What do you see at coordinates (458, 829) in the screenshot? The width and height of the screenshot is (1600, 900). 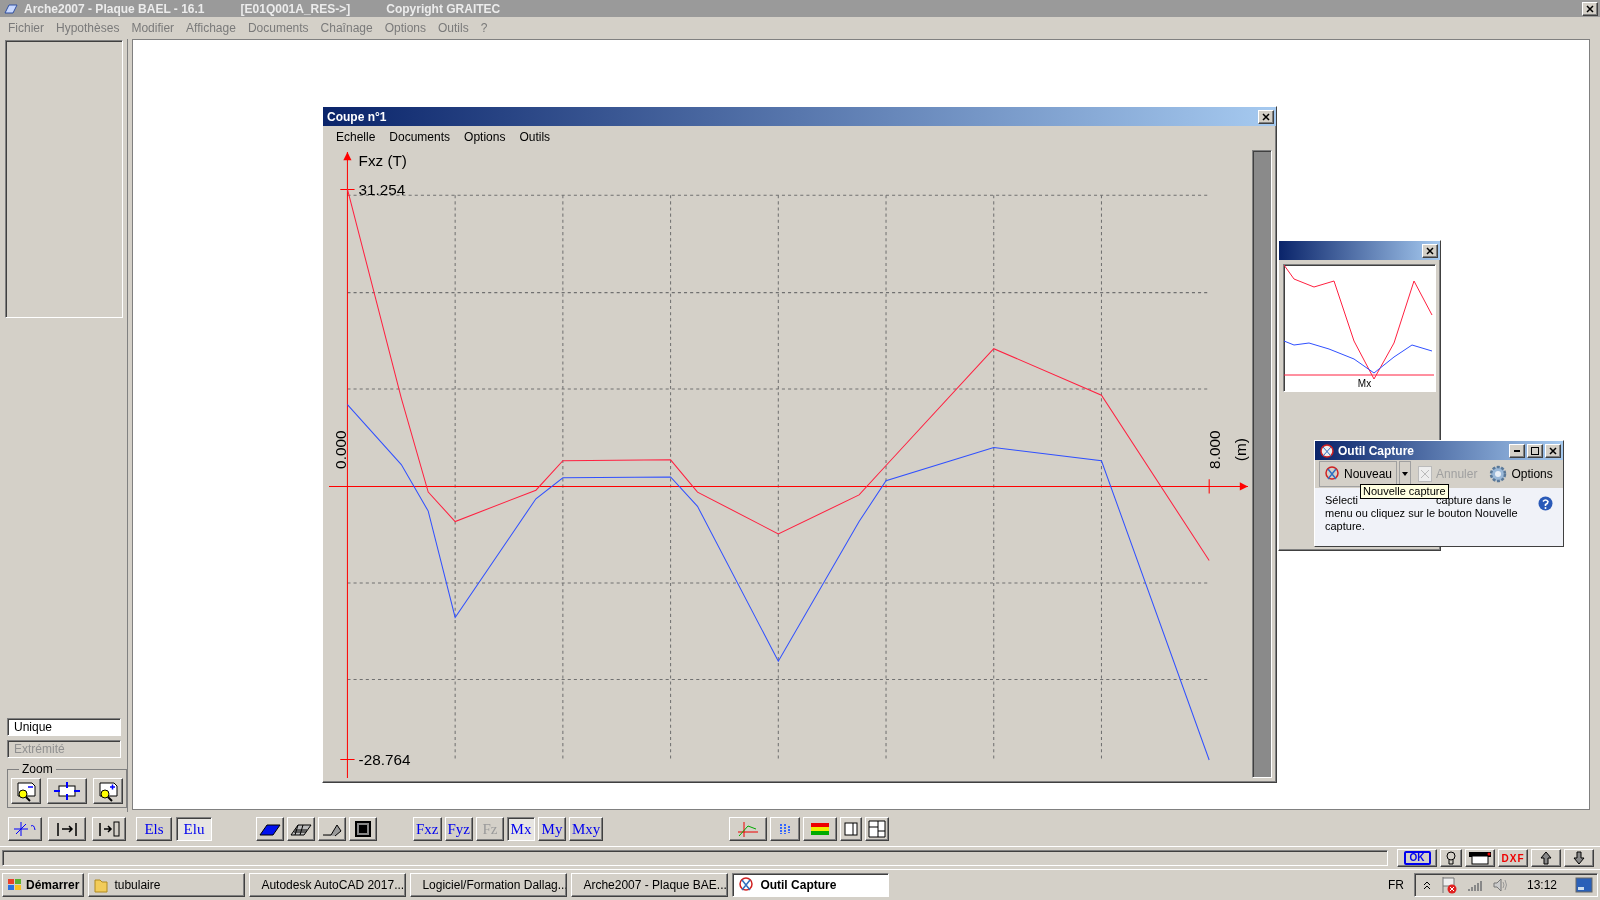 I see `result-button: Fyz` at bounding box center [458, 829].